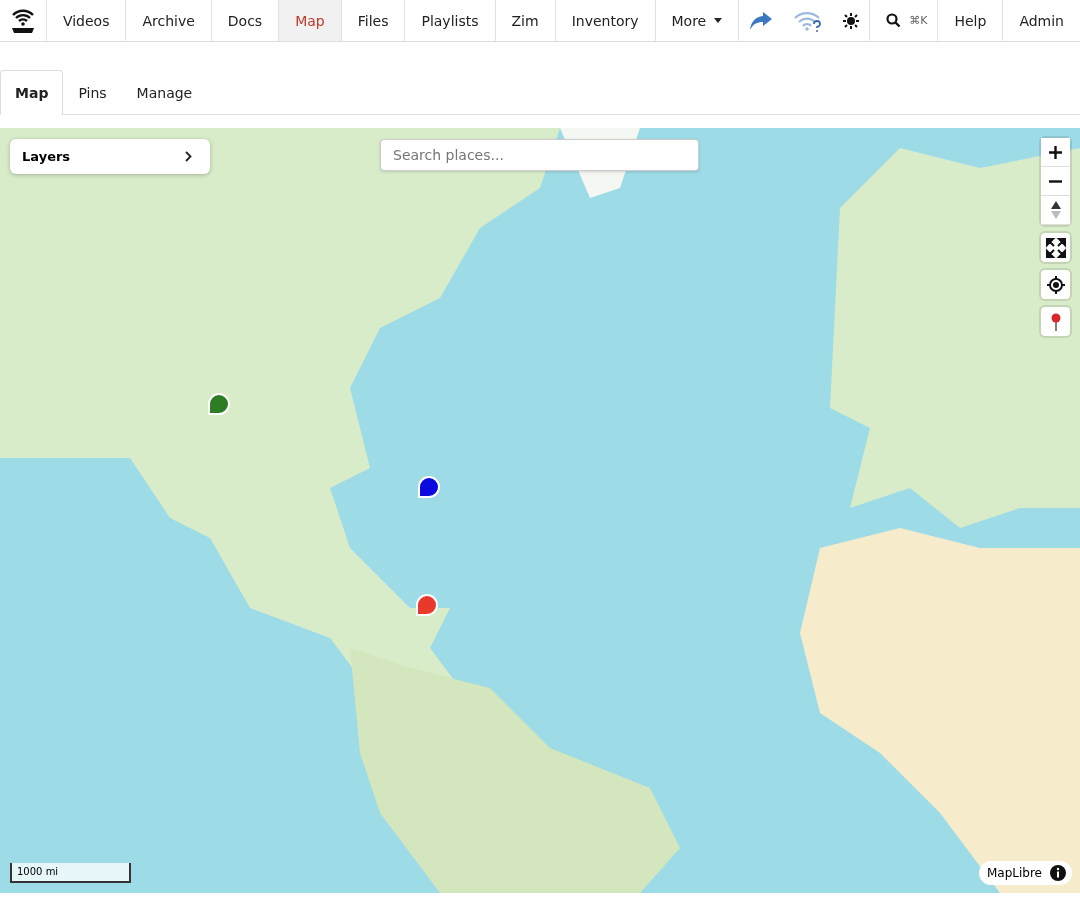 This screenshot has height=900, width=1080. I want to click on locate-button, so click(1055, 284).